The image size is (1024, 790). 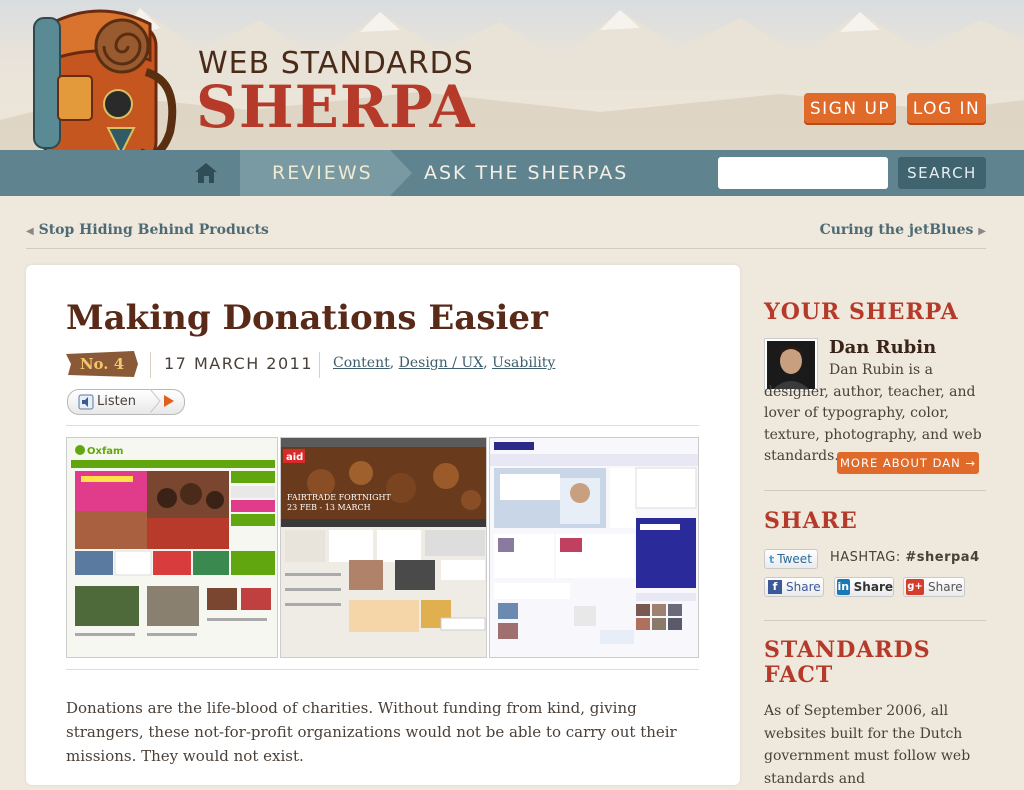 I want to click on category-link-design-ux: Design / UX, so click(x=441, y=363).